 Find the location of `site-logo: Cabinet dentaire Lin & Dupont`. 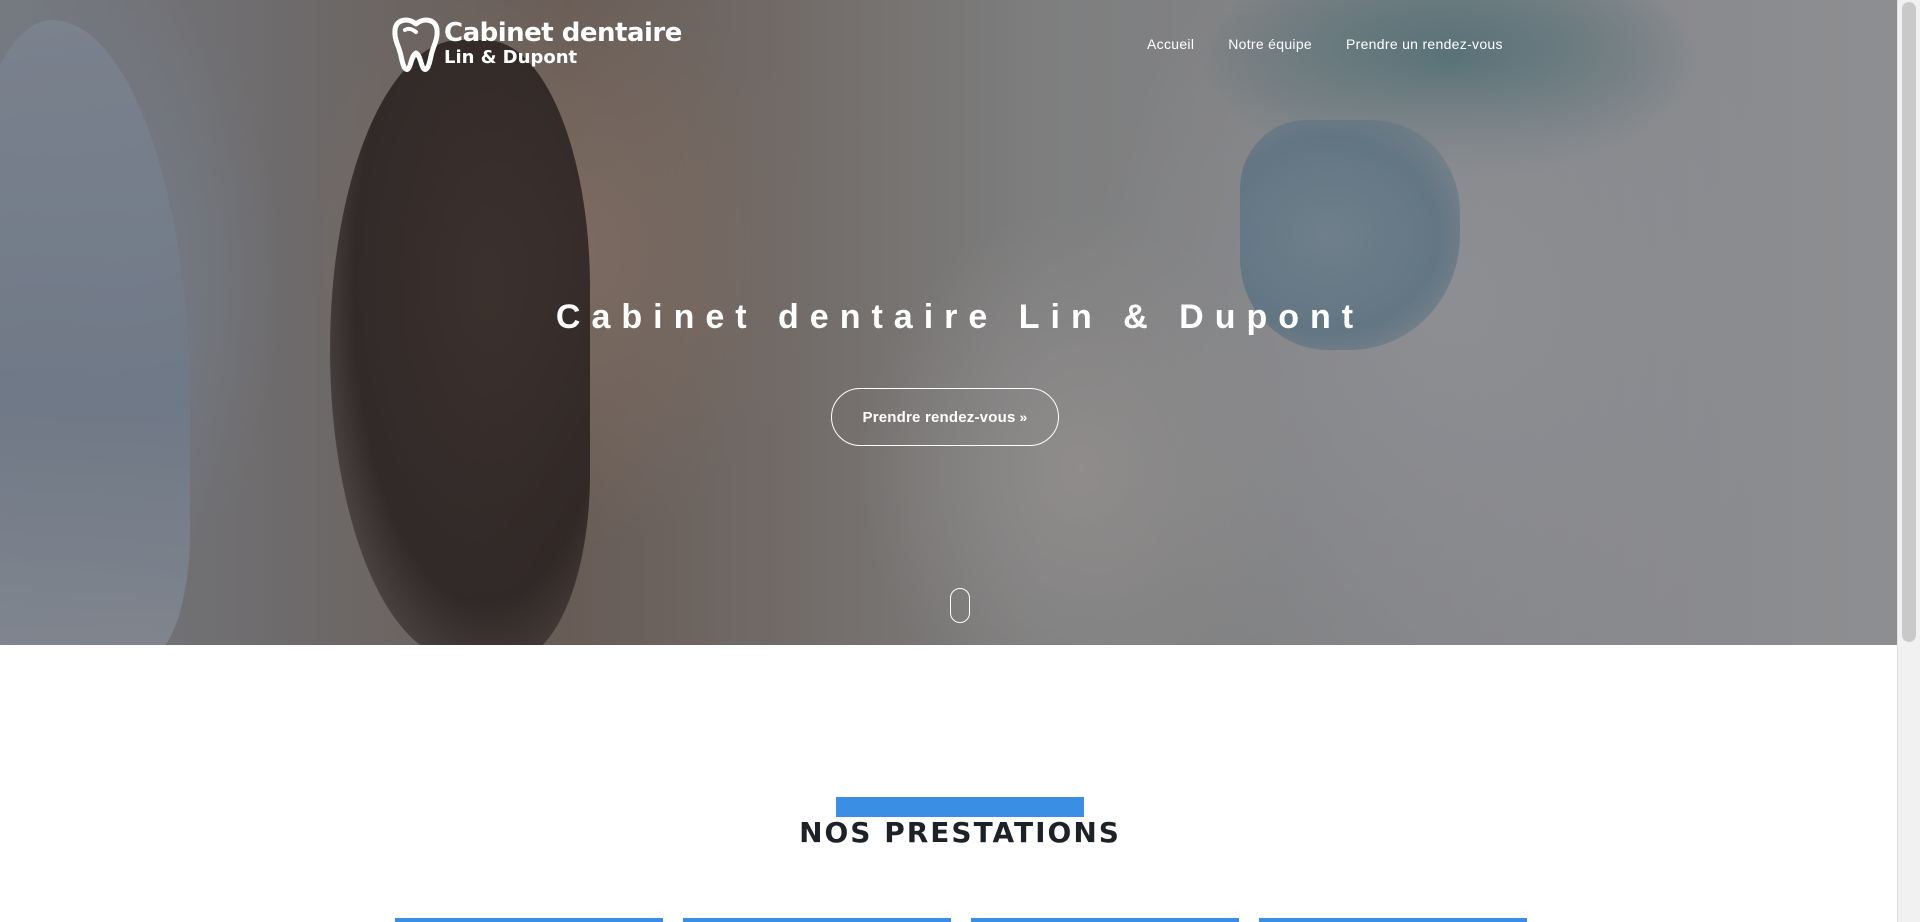

site-logo: Cabinet dentaire Lin & Dupont is located at coordinates (536, 44).